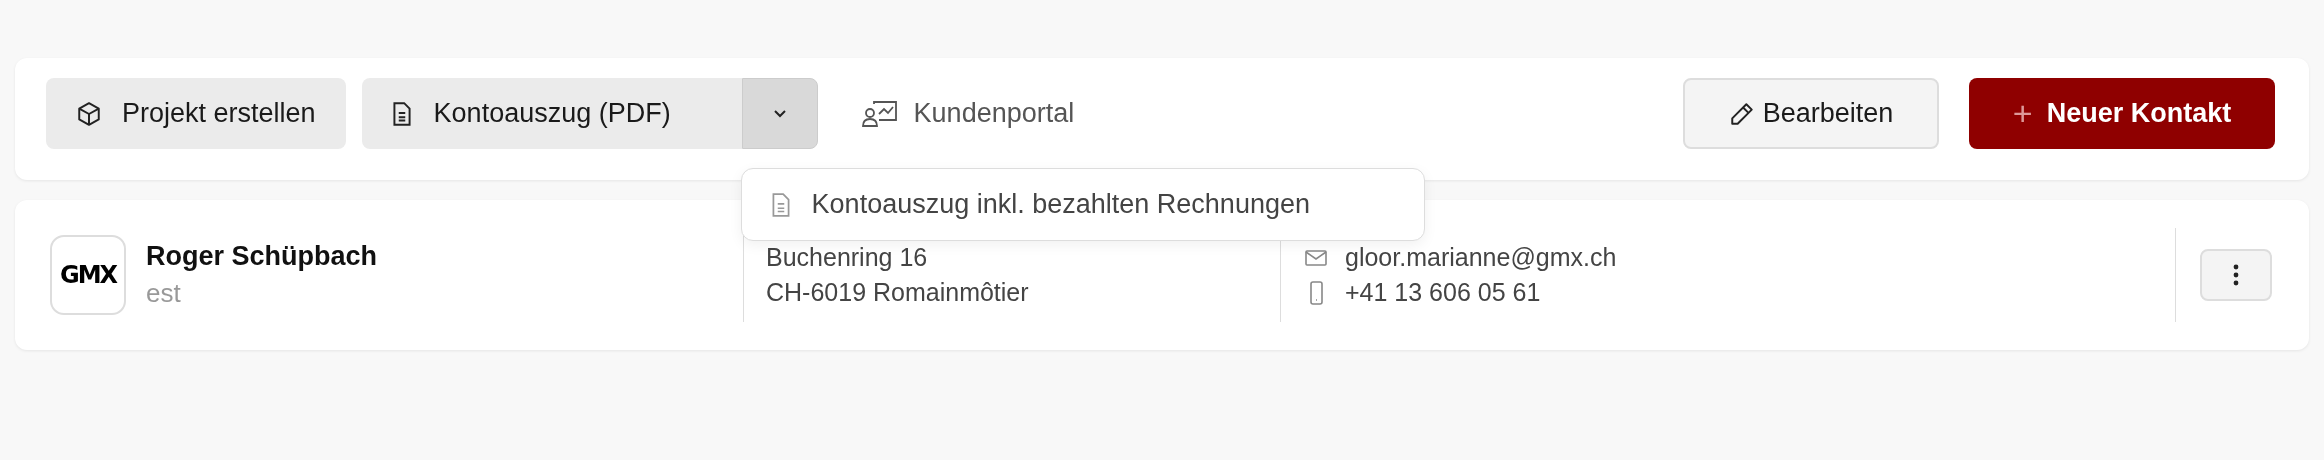 This screenshot has width=2324, height=460. I want to click on create-project-button: Projekt erstellen, so click(196, 113).